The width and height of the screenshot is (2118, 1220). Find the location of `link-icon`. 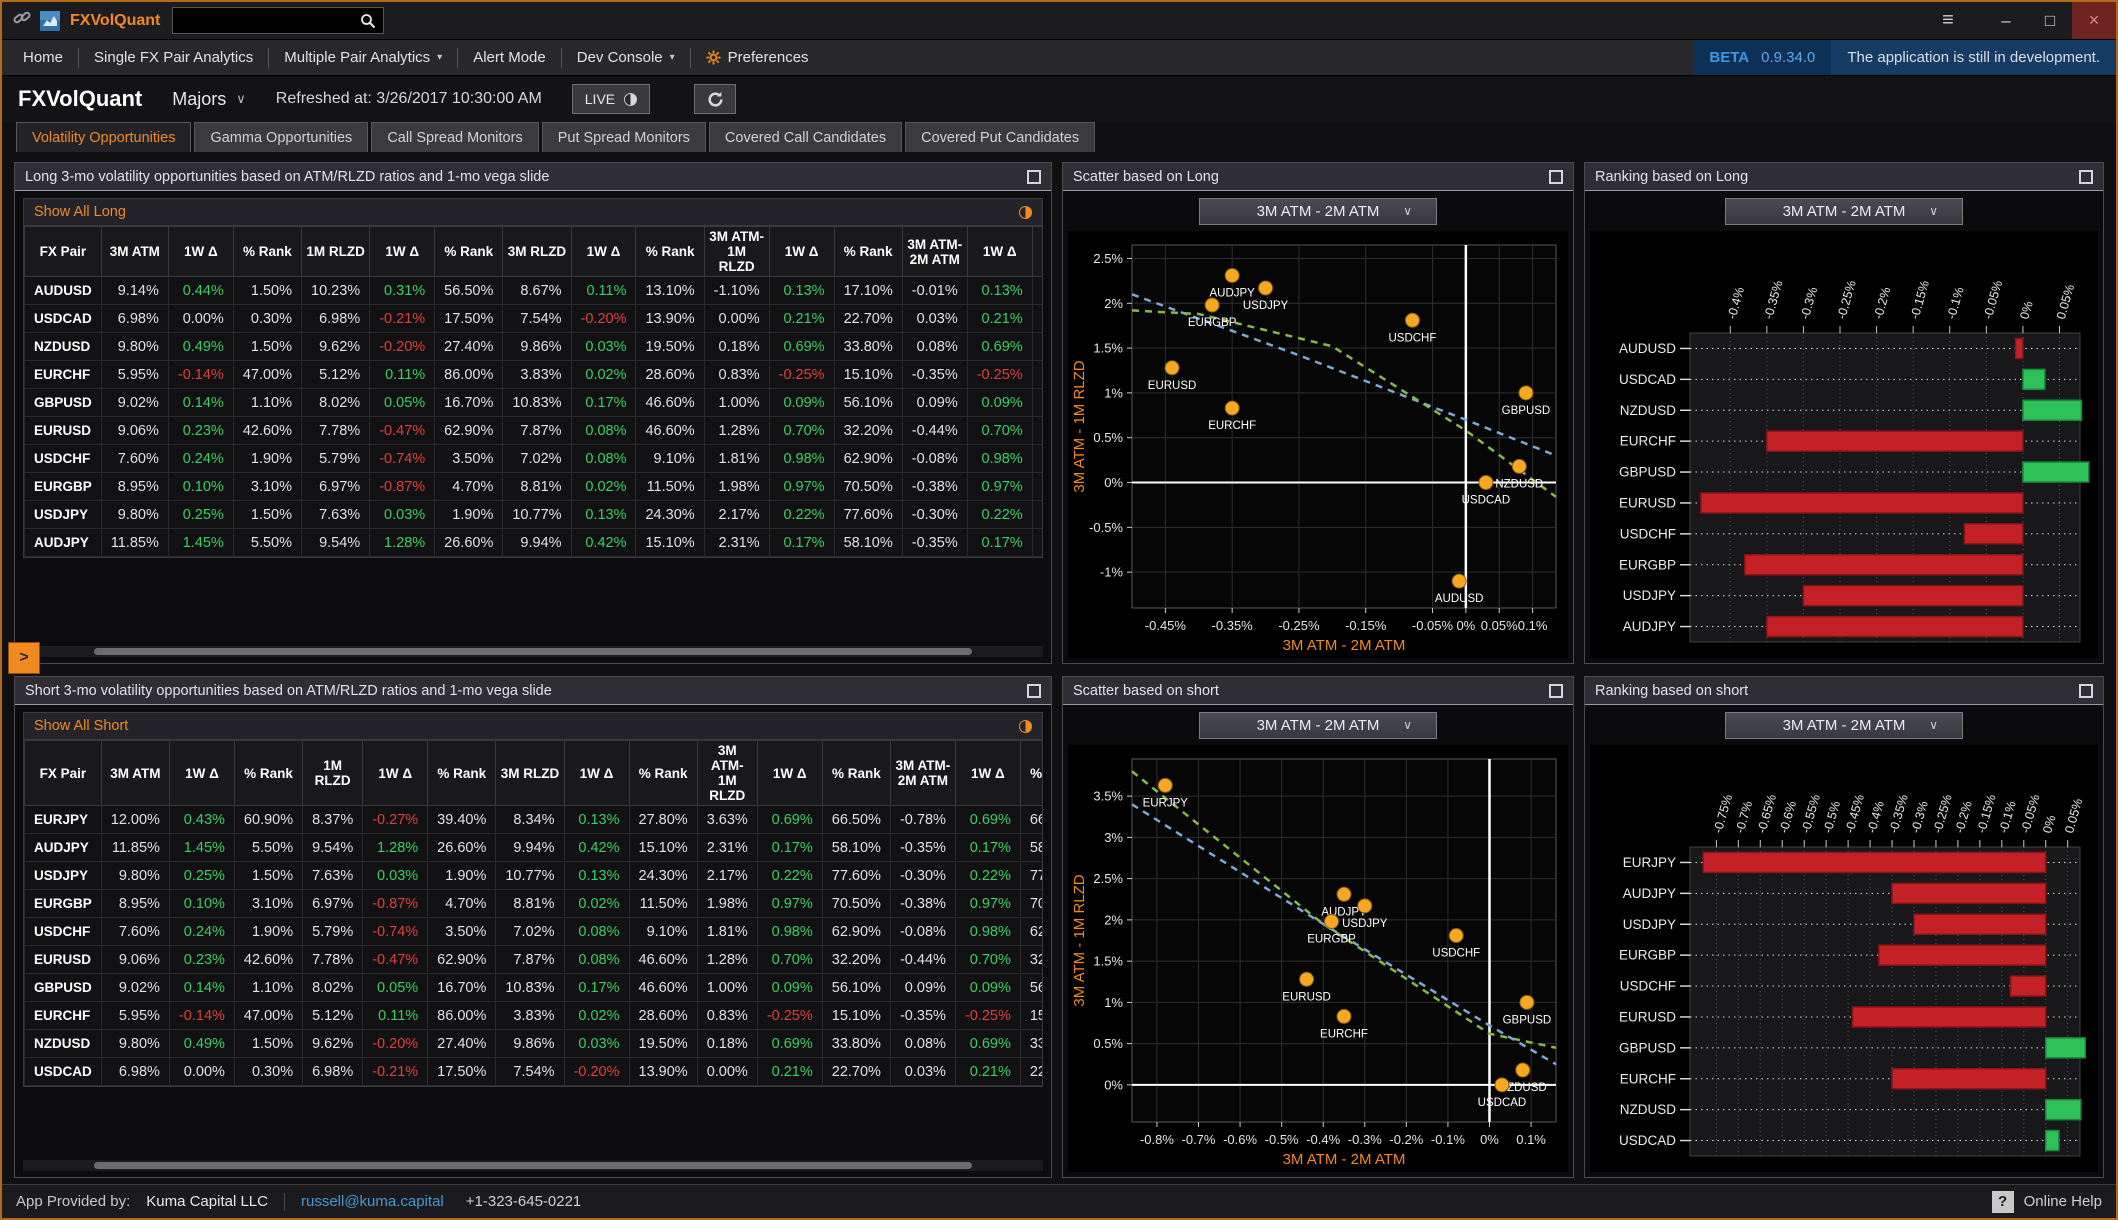

link-icon is located at coordinates (22, 20).